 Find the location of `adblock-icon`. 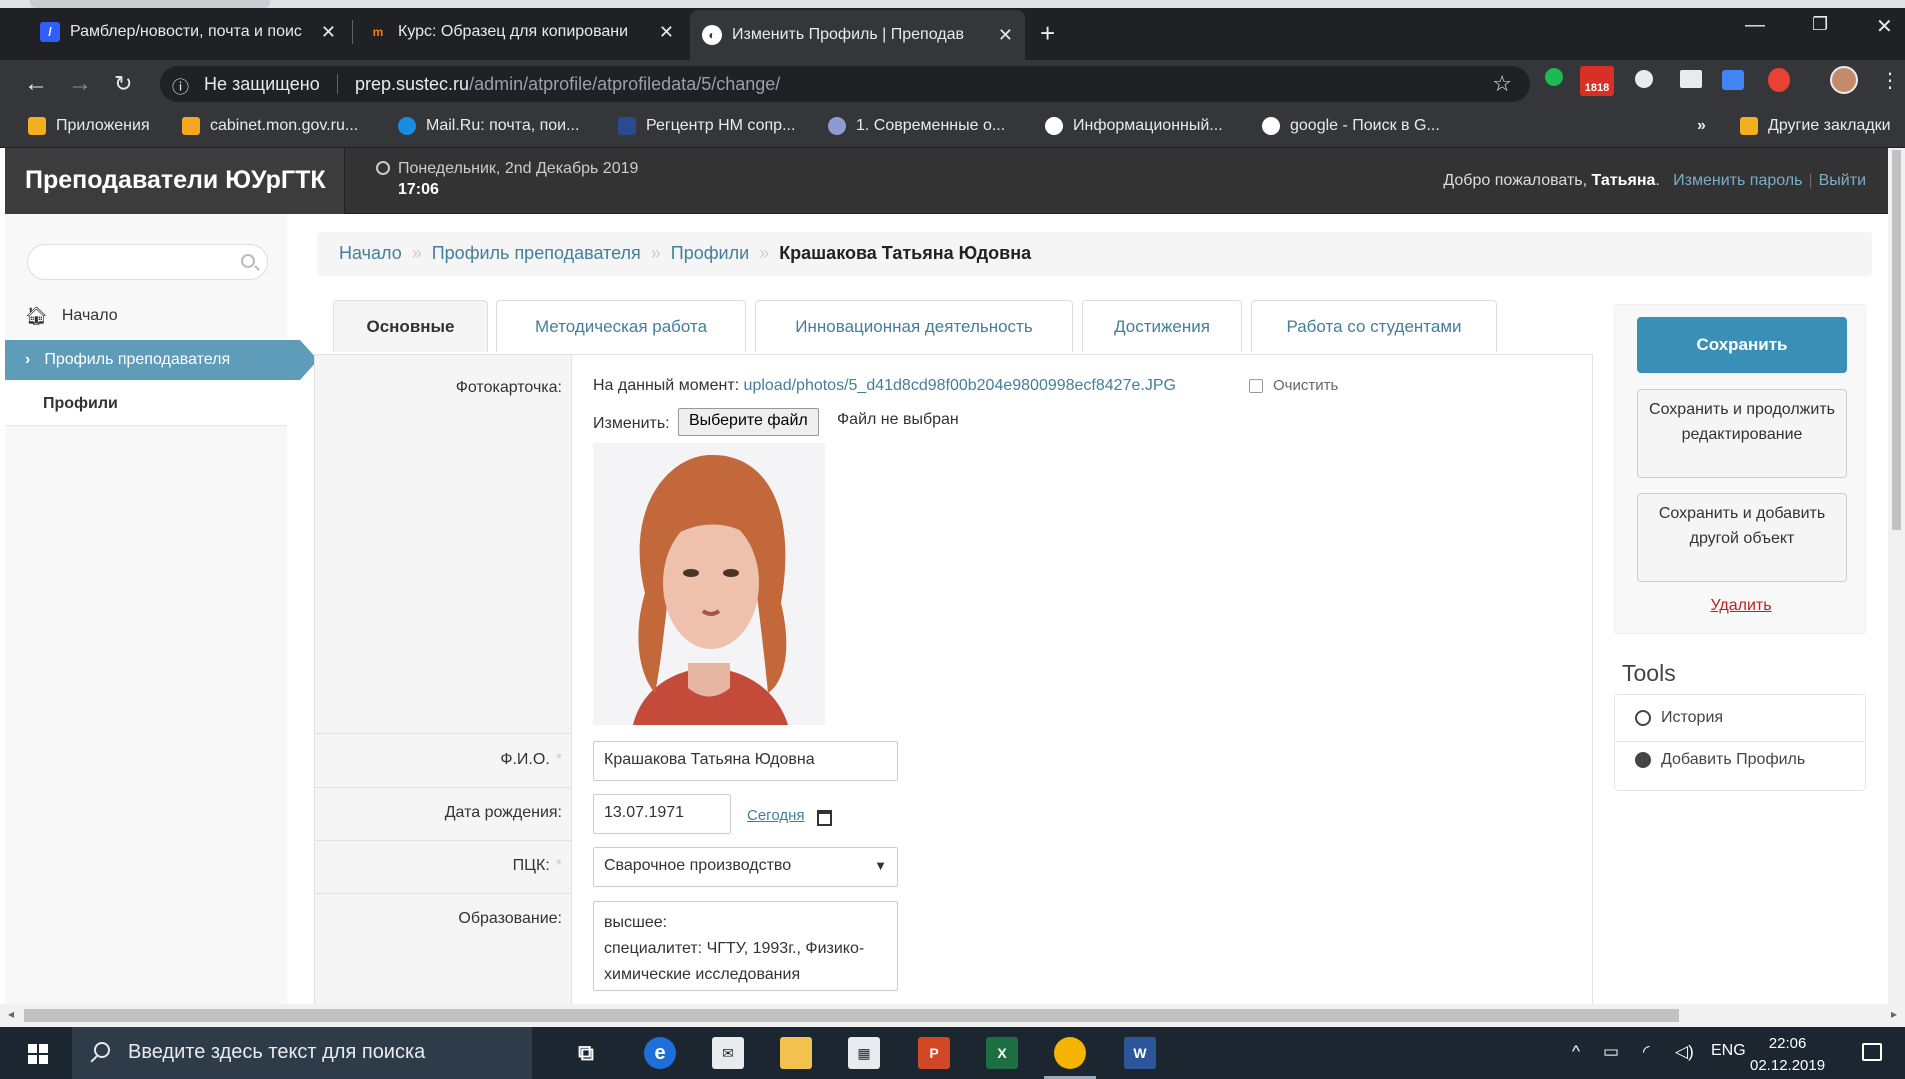

adblock-icon is located at coordinates (1779, 80).